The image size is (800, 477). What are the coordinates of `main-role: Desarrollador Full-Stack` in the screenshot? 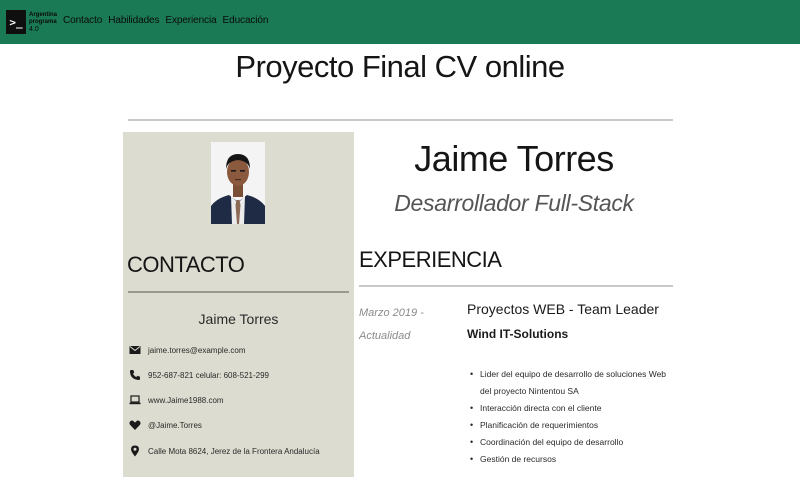 It's located at (514, 203).